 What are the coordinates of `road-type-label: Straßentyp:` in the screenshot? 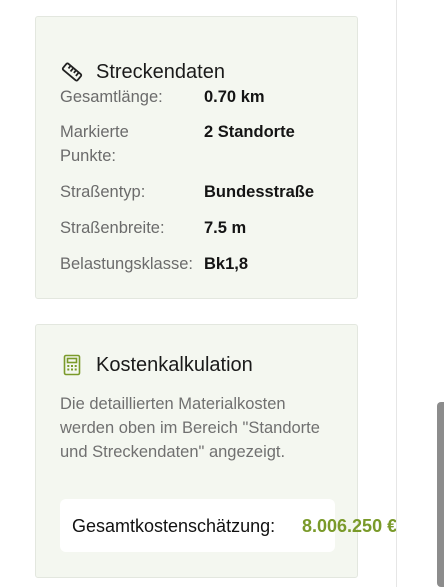 It's located at (103, 192).